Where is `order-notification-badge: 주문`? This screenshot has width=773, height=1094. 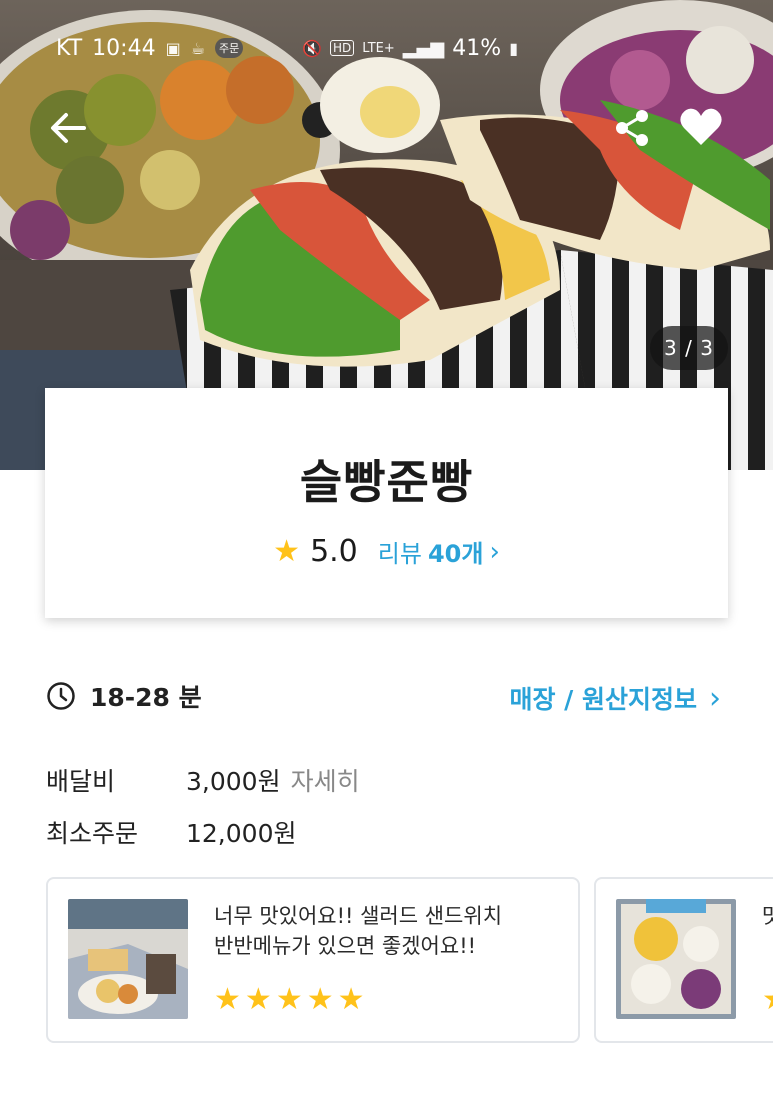
order-notification-badge: 주문 is located at coordinates (229, 48).